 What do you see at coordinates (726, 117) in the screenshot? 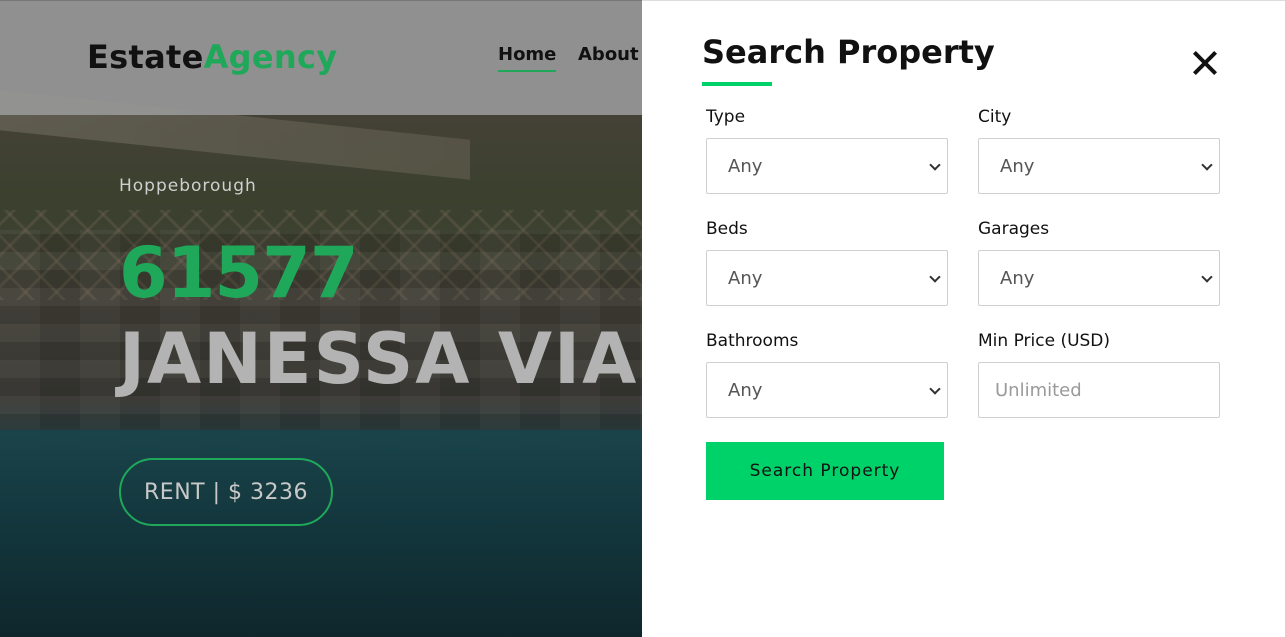
I see `type-label: Type` at bounding box center [726, 117].